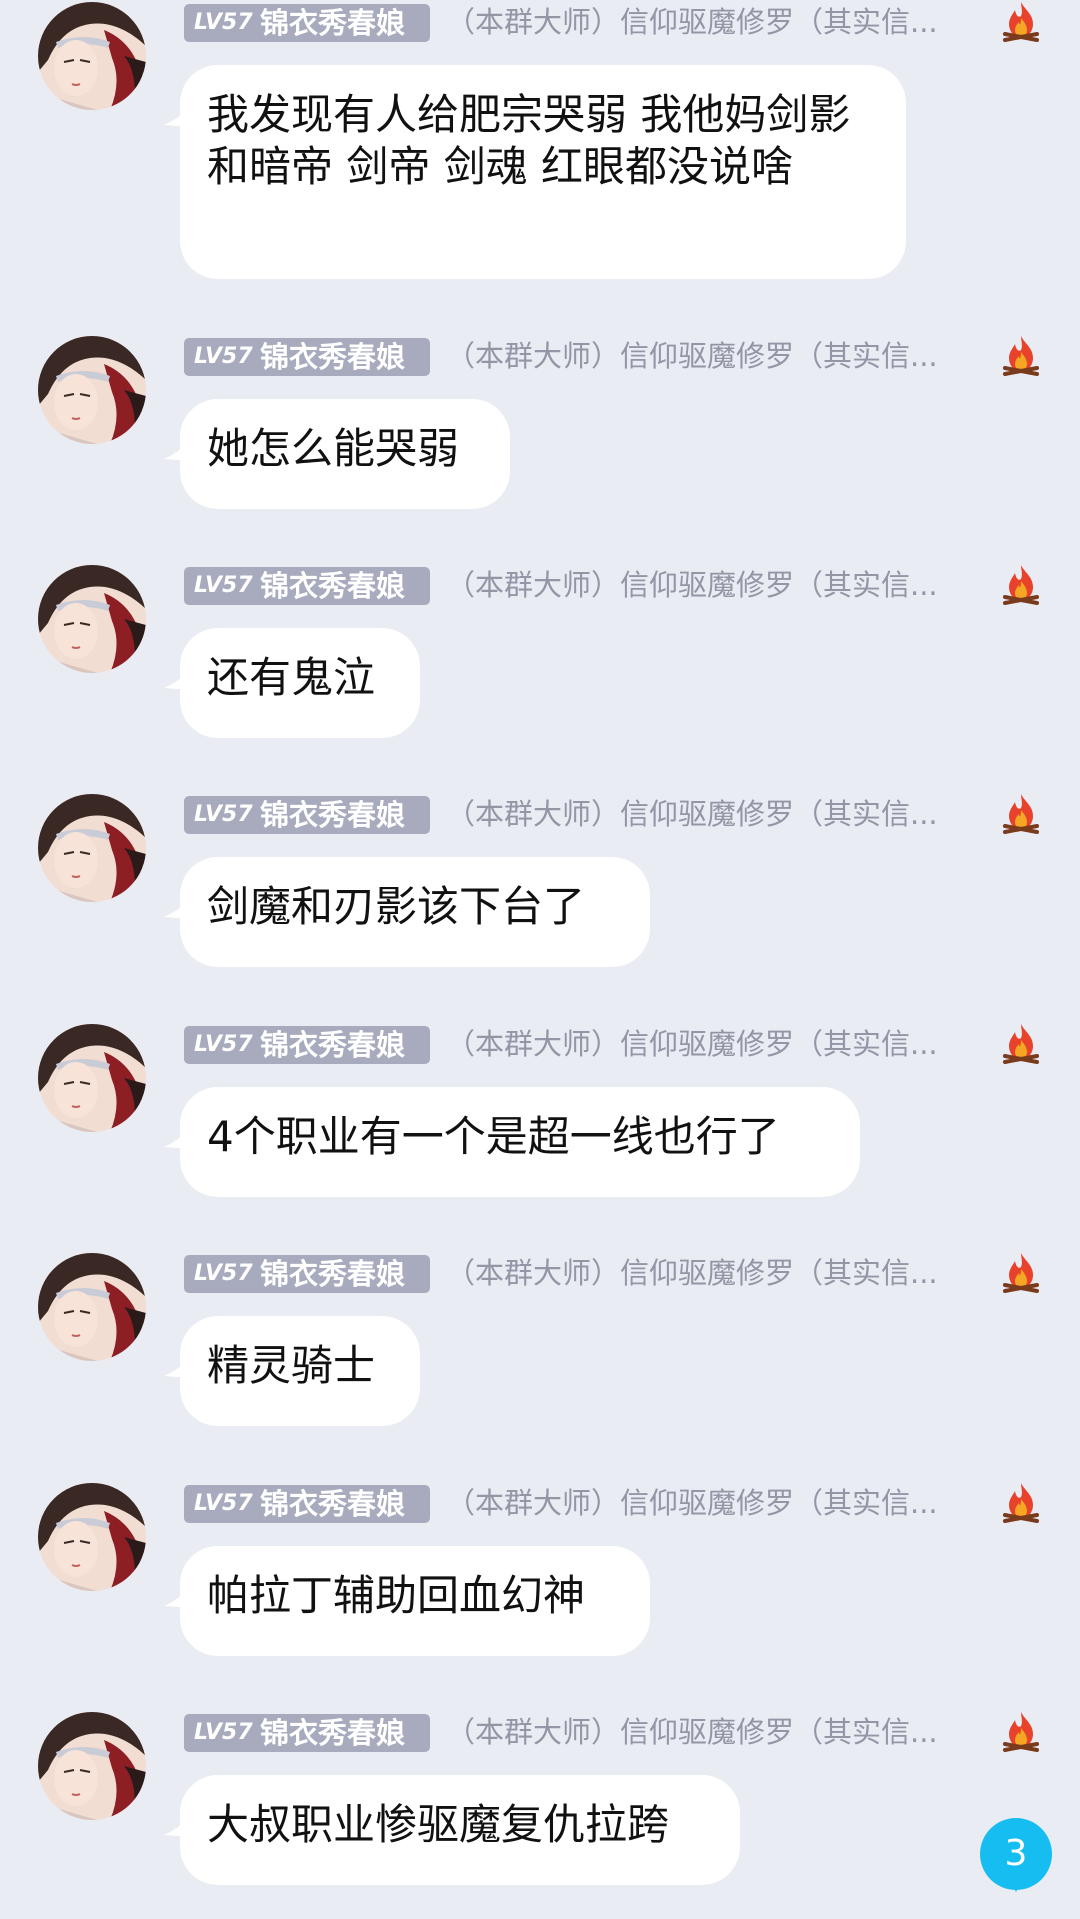  Describe the element at coordinates (345, 454) in the screenshot. I see `message-bubble: 她怎么能哭弱` at that location.